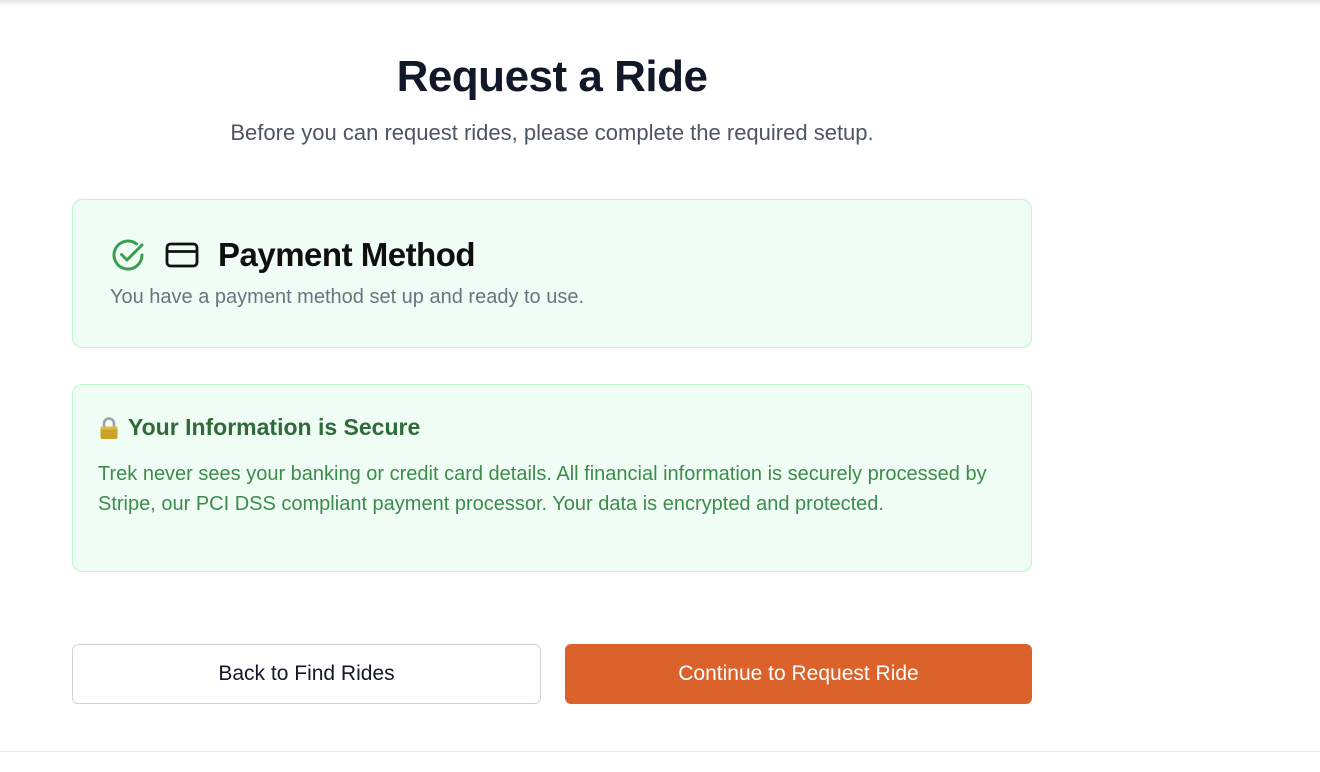 The height and width of the screenshot is (772, 1320). Describe the element at coordinates (798, 674) in the screenshot. I see `continue-to-request-ride-button: Continue to Request Ride` at that location.